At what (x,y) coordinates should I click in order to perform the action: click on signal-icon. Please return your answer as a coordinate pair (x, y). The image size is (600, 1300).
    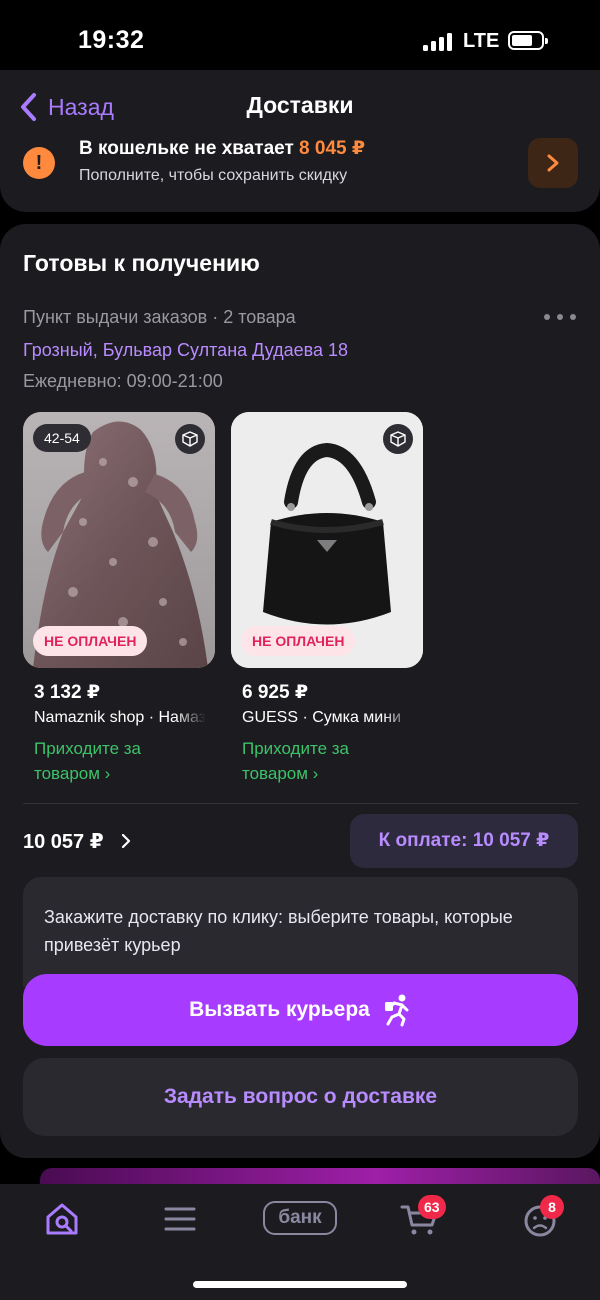
    Looking at the image, I should click on (438, 42).